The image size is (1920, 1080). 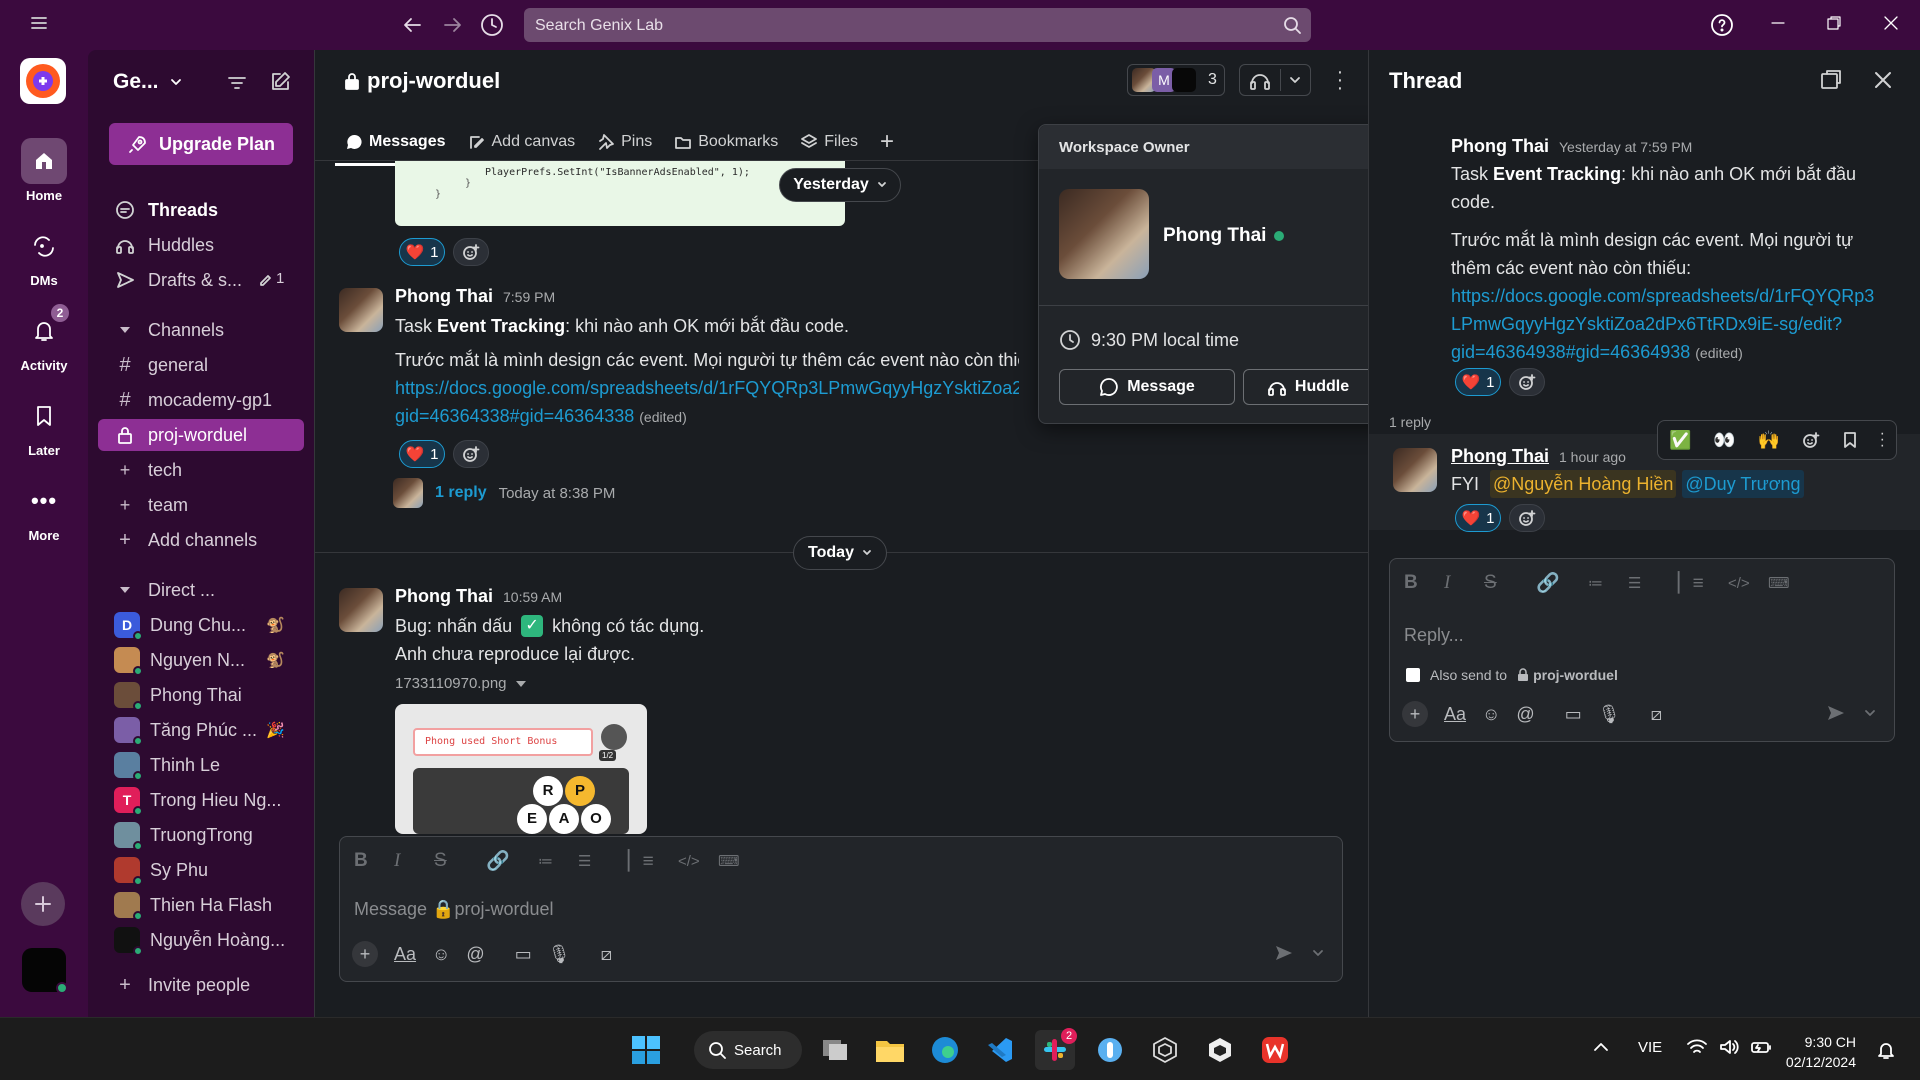 What do you see at coordinates (44, 338) in the screenshot?
I see `rail-activity: 2 Activity` at bounding box center [44, 338].